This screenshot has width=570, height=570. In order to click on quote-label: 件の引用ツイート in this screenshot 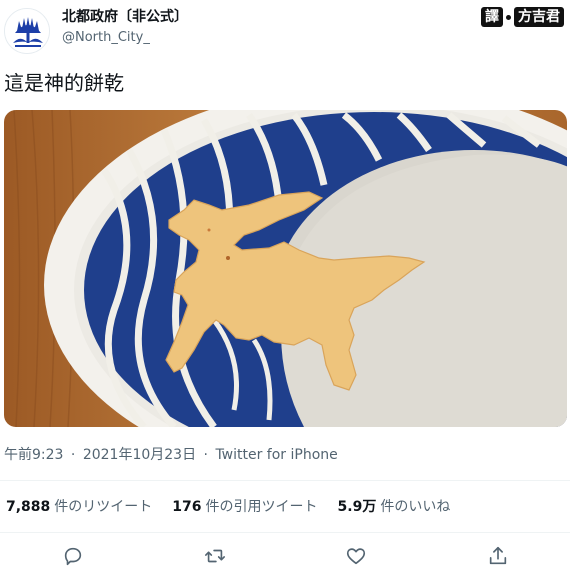, I will do `click(261, 507)`.